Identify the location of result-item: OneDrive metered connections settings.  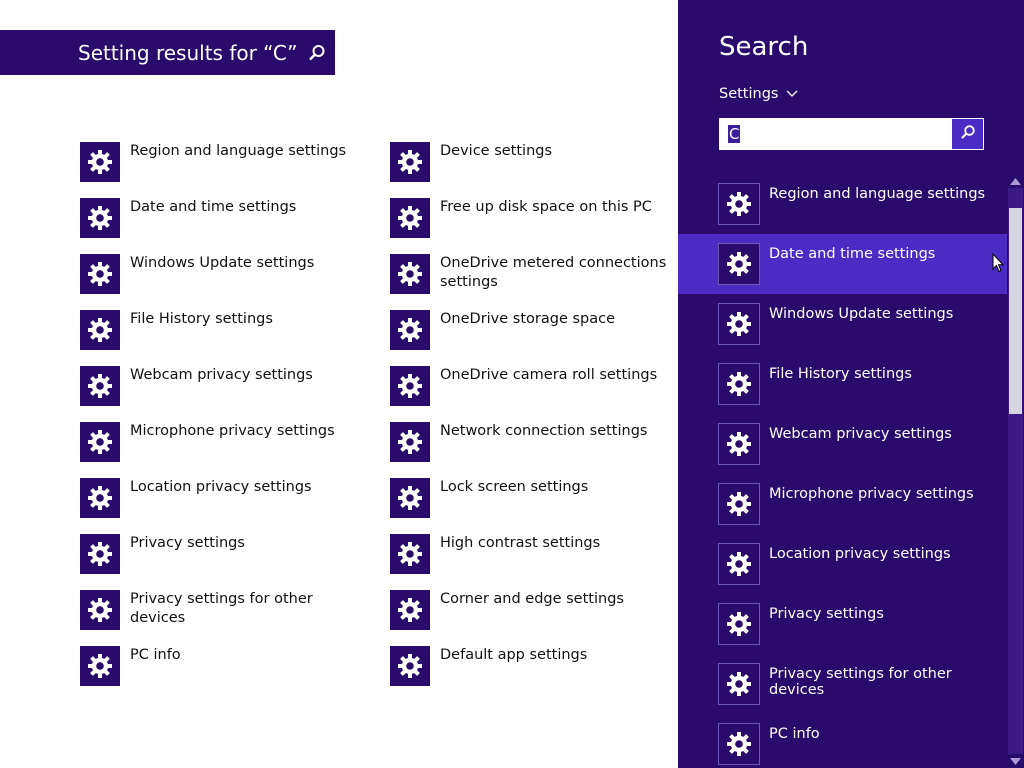
(530, 274).